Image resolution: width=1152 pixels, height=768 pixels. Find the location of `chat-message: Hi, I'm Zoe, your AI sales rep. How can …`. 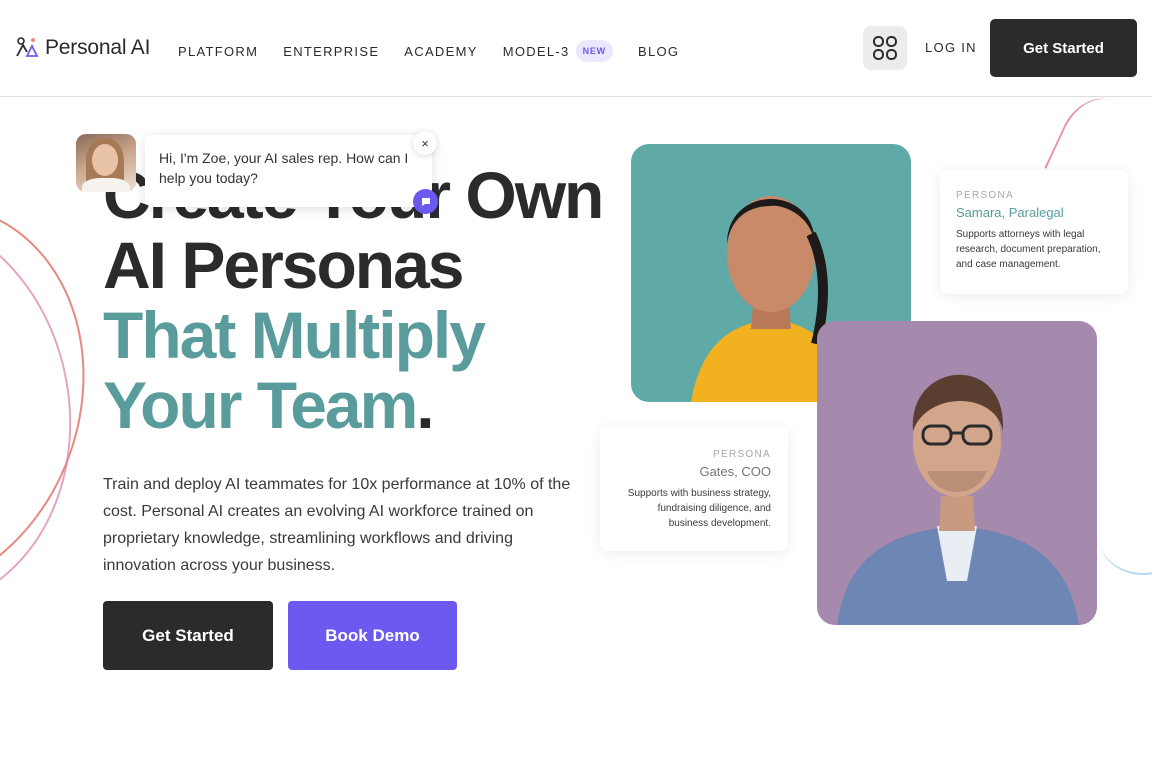

chat-message: Hi, I'm Zoe, your AI sales rep. How can … is located at coordinates (288, 171).